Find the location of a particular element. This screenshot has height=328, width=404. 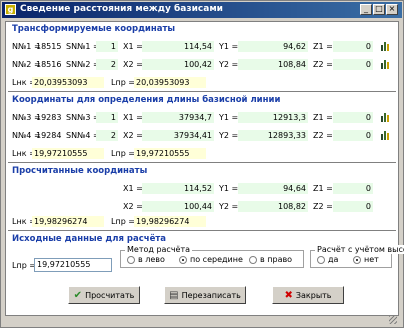

radio-right-dot is located at coordinates (253, 259).